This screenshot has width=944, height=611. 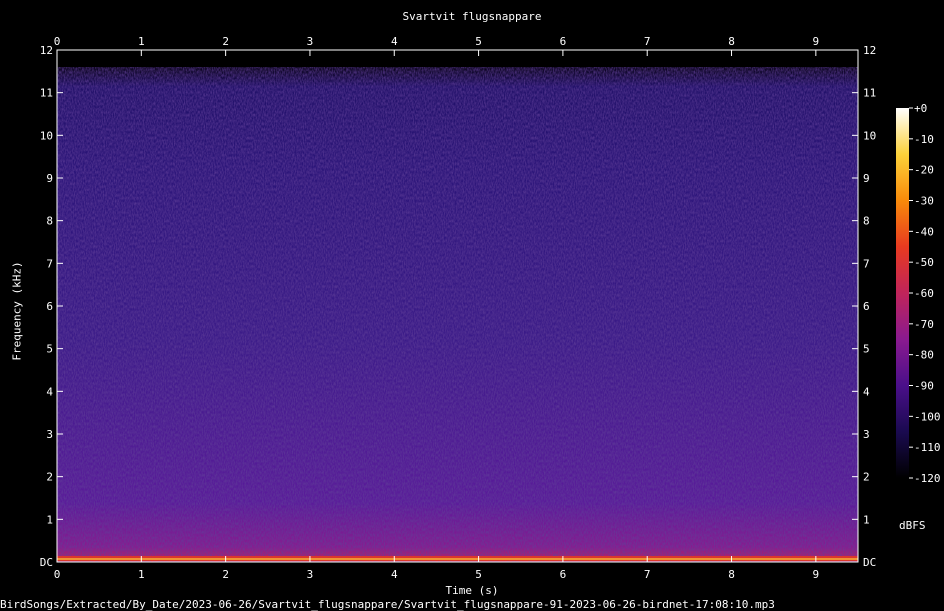 I want to click on colorbar-tick: -80, so click(x=921, y=355).